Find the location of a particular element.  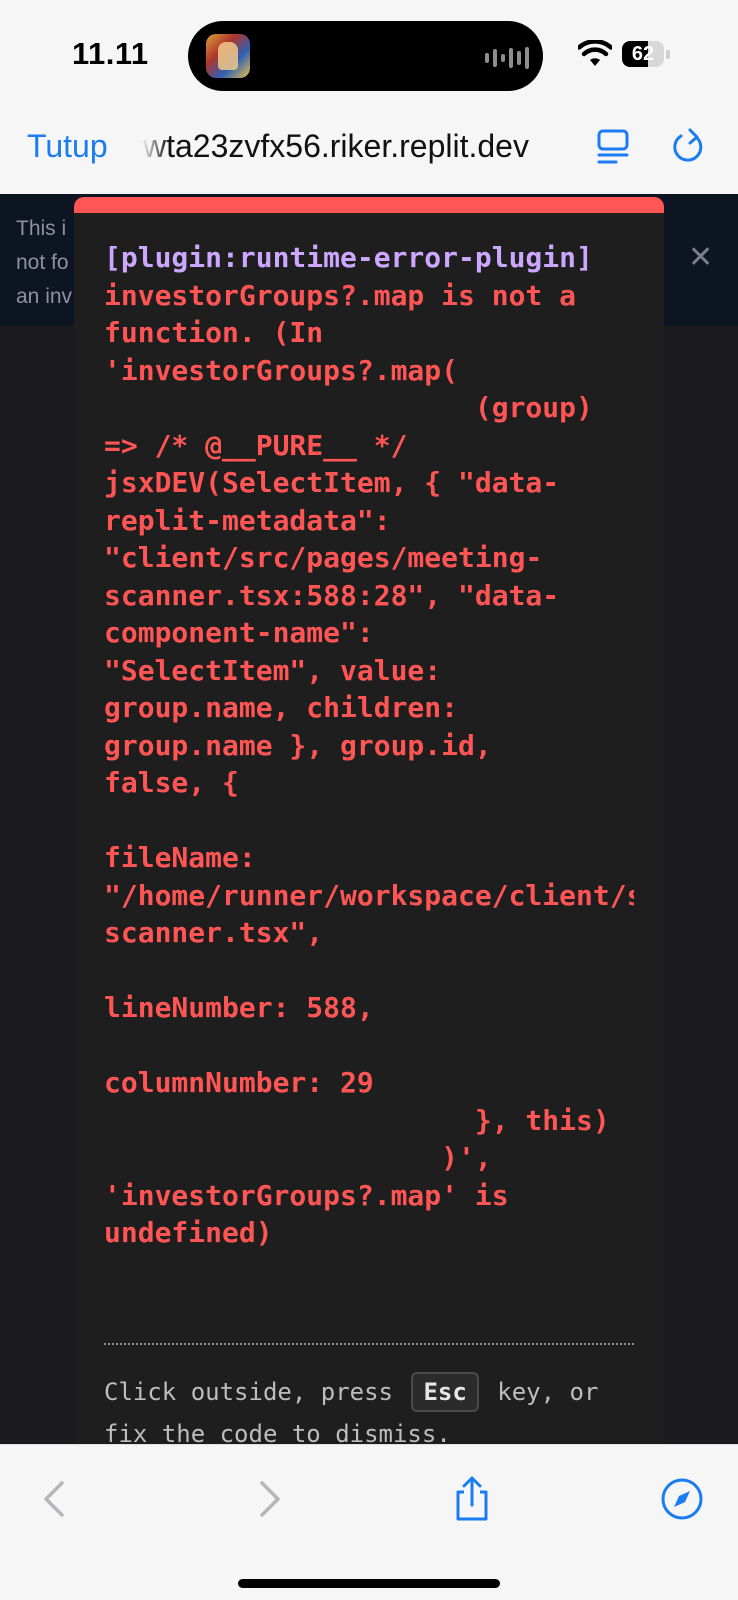

wifi-icon is located at coordinates (595, 53).